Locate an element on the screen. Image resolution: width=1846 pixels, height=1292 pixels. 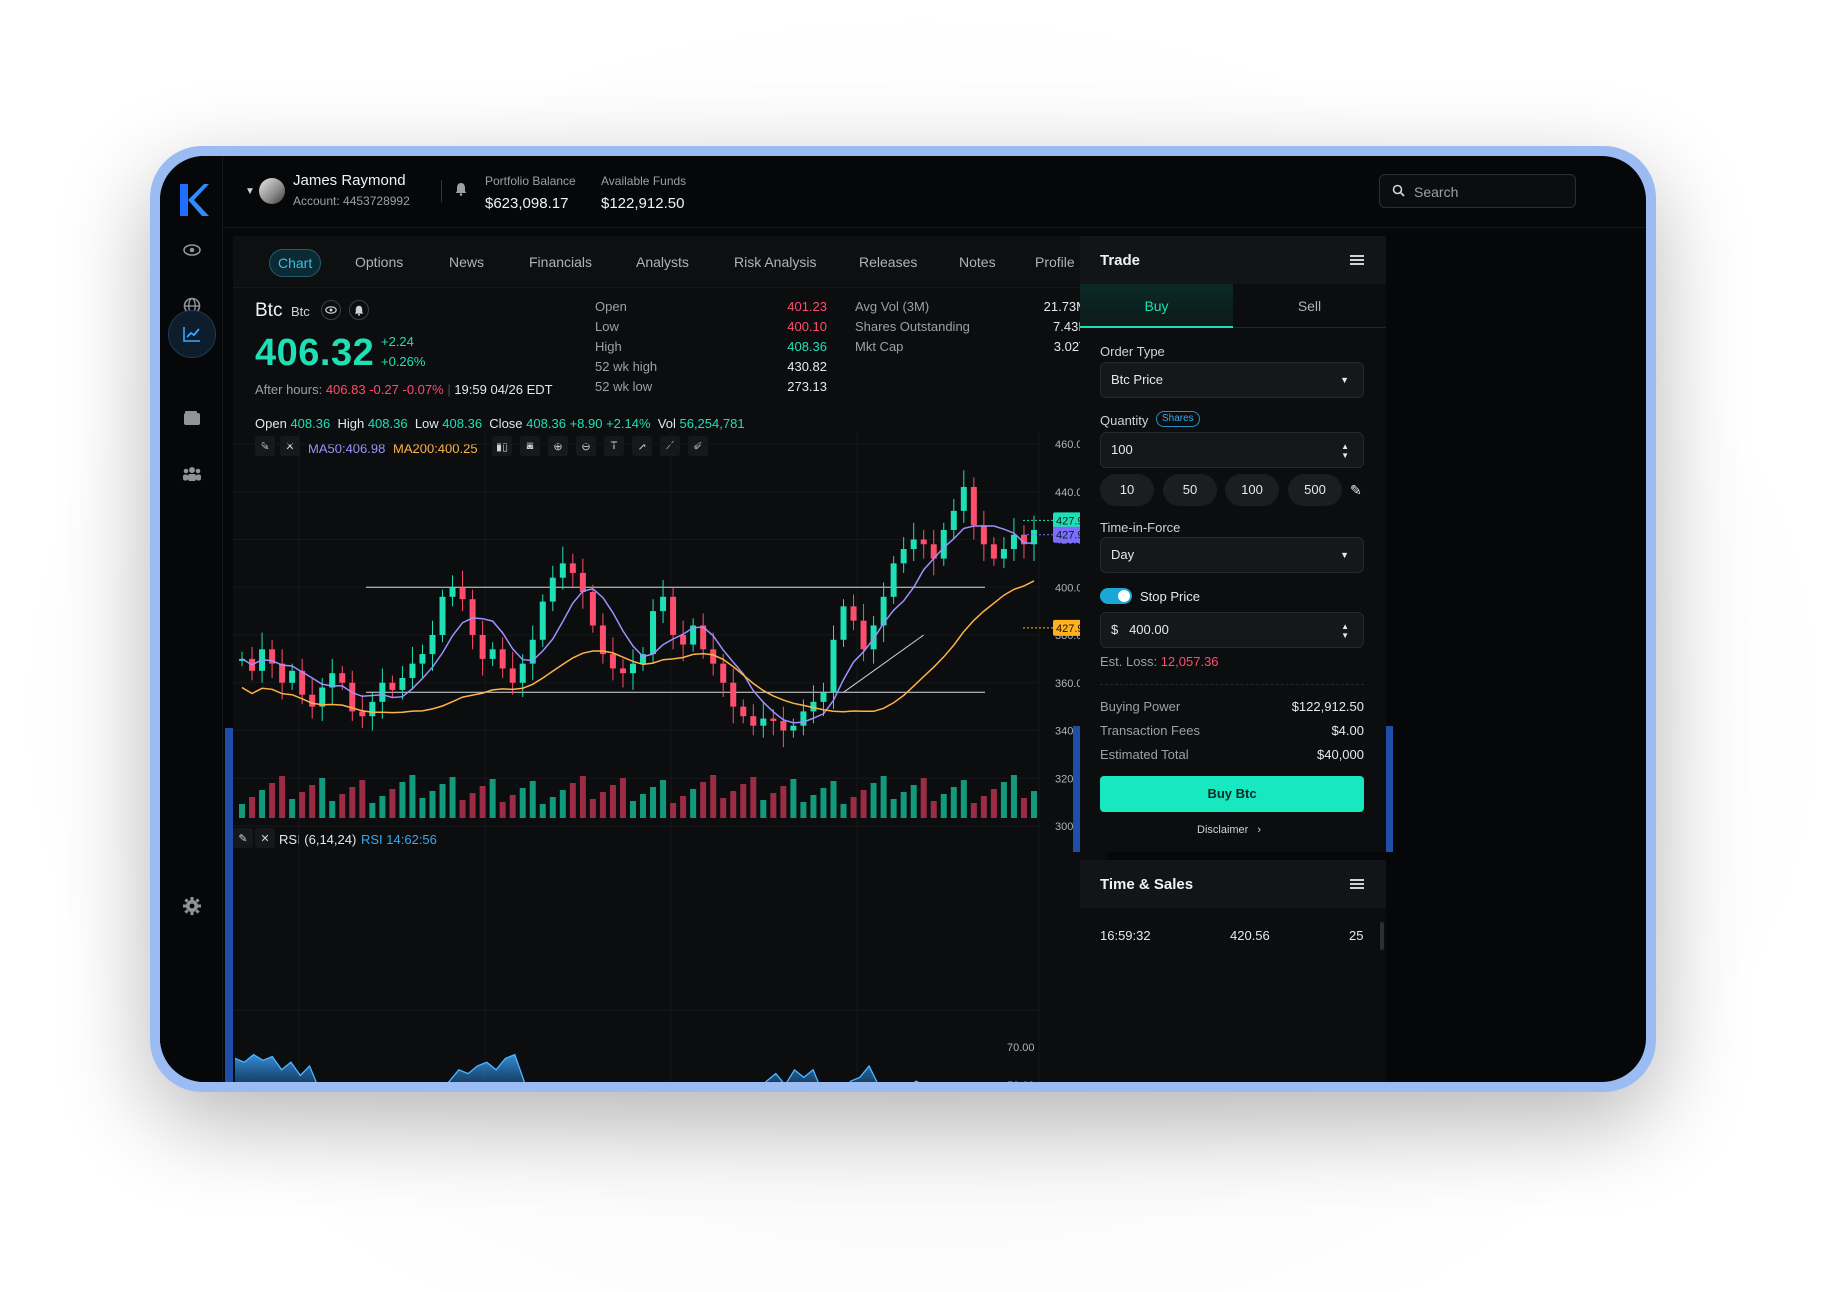
search-input is located at coordinates (1489, 192).